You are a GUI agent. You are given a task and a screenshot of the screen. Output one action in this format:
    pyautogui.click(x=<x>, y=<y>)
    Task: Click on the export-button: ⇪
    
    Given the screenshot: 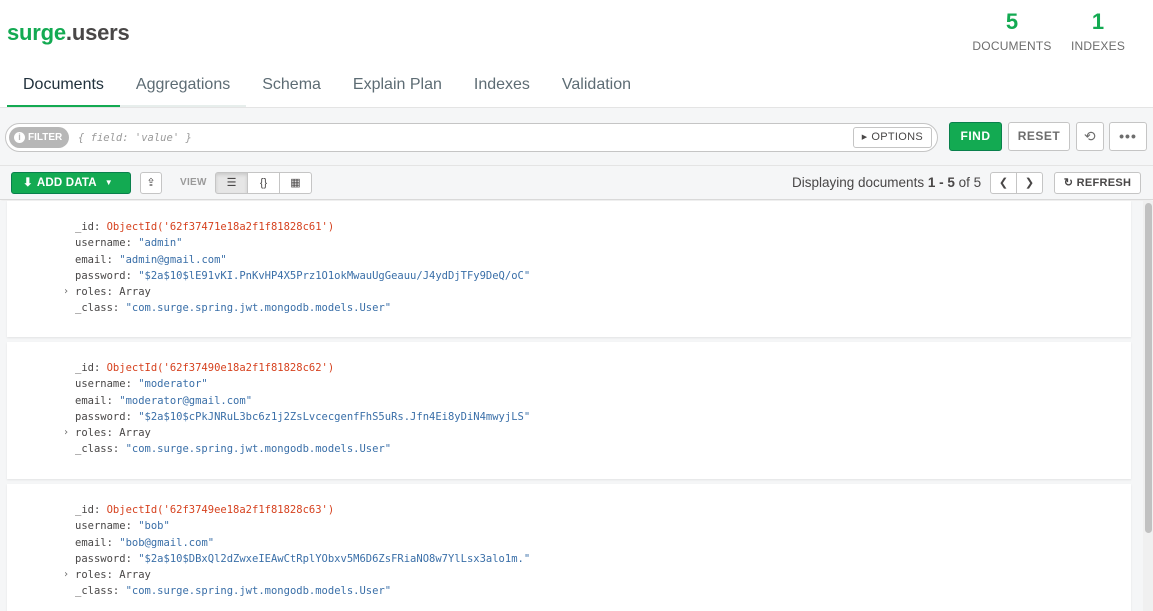 What is the action you would take?
    pyautogui.click(x=151, y=183)
    